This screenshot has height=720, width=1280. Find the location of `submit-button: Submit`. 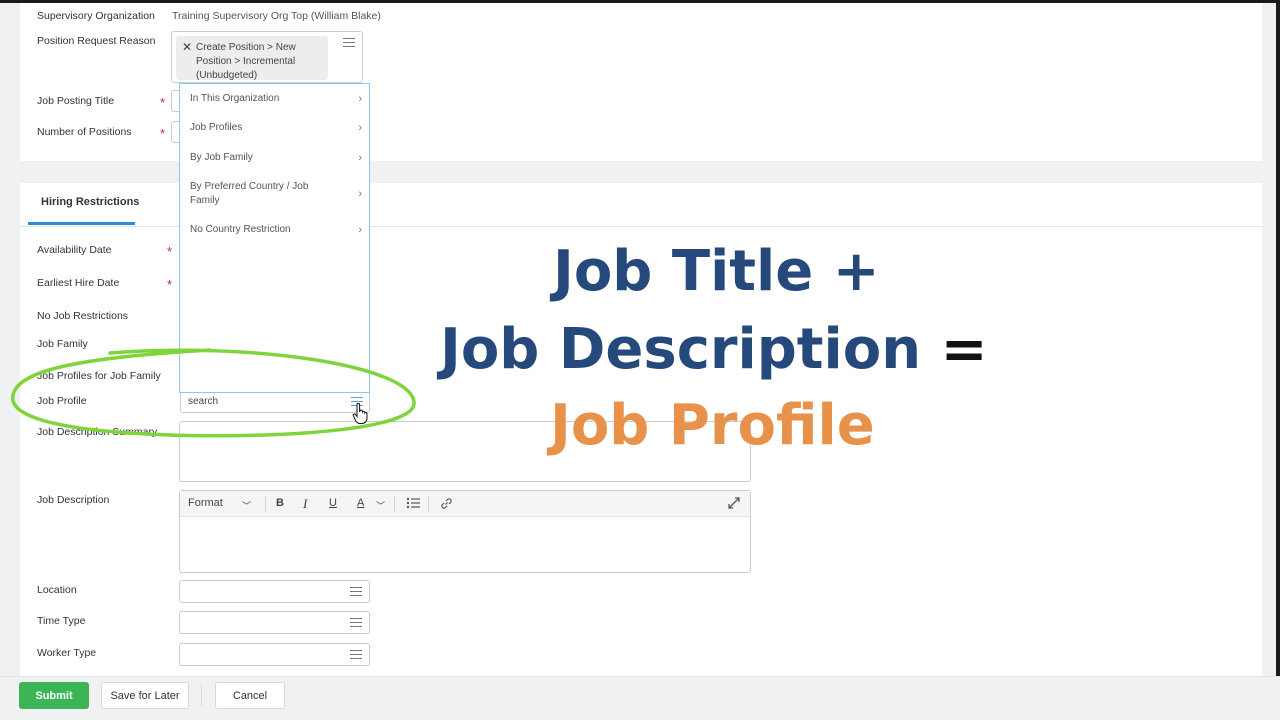

submit-button: Submit is located at coordinates (54, 695).